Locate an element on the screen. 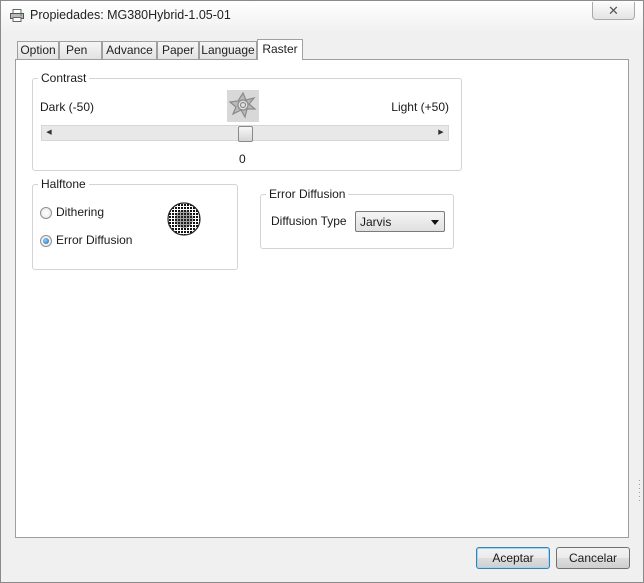 This screenshot has width=644, height=583. contrast-light-label: Light (+50) is located at coordinates (420, 107).